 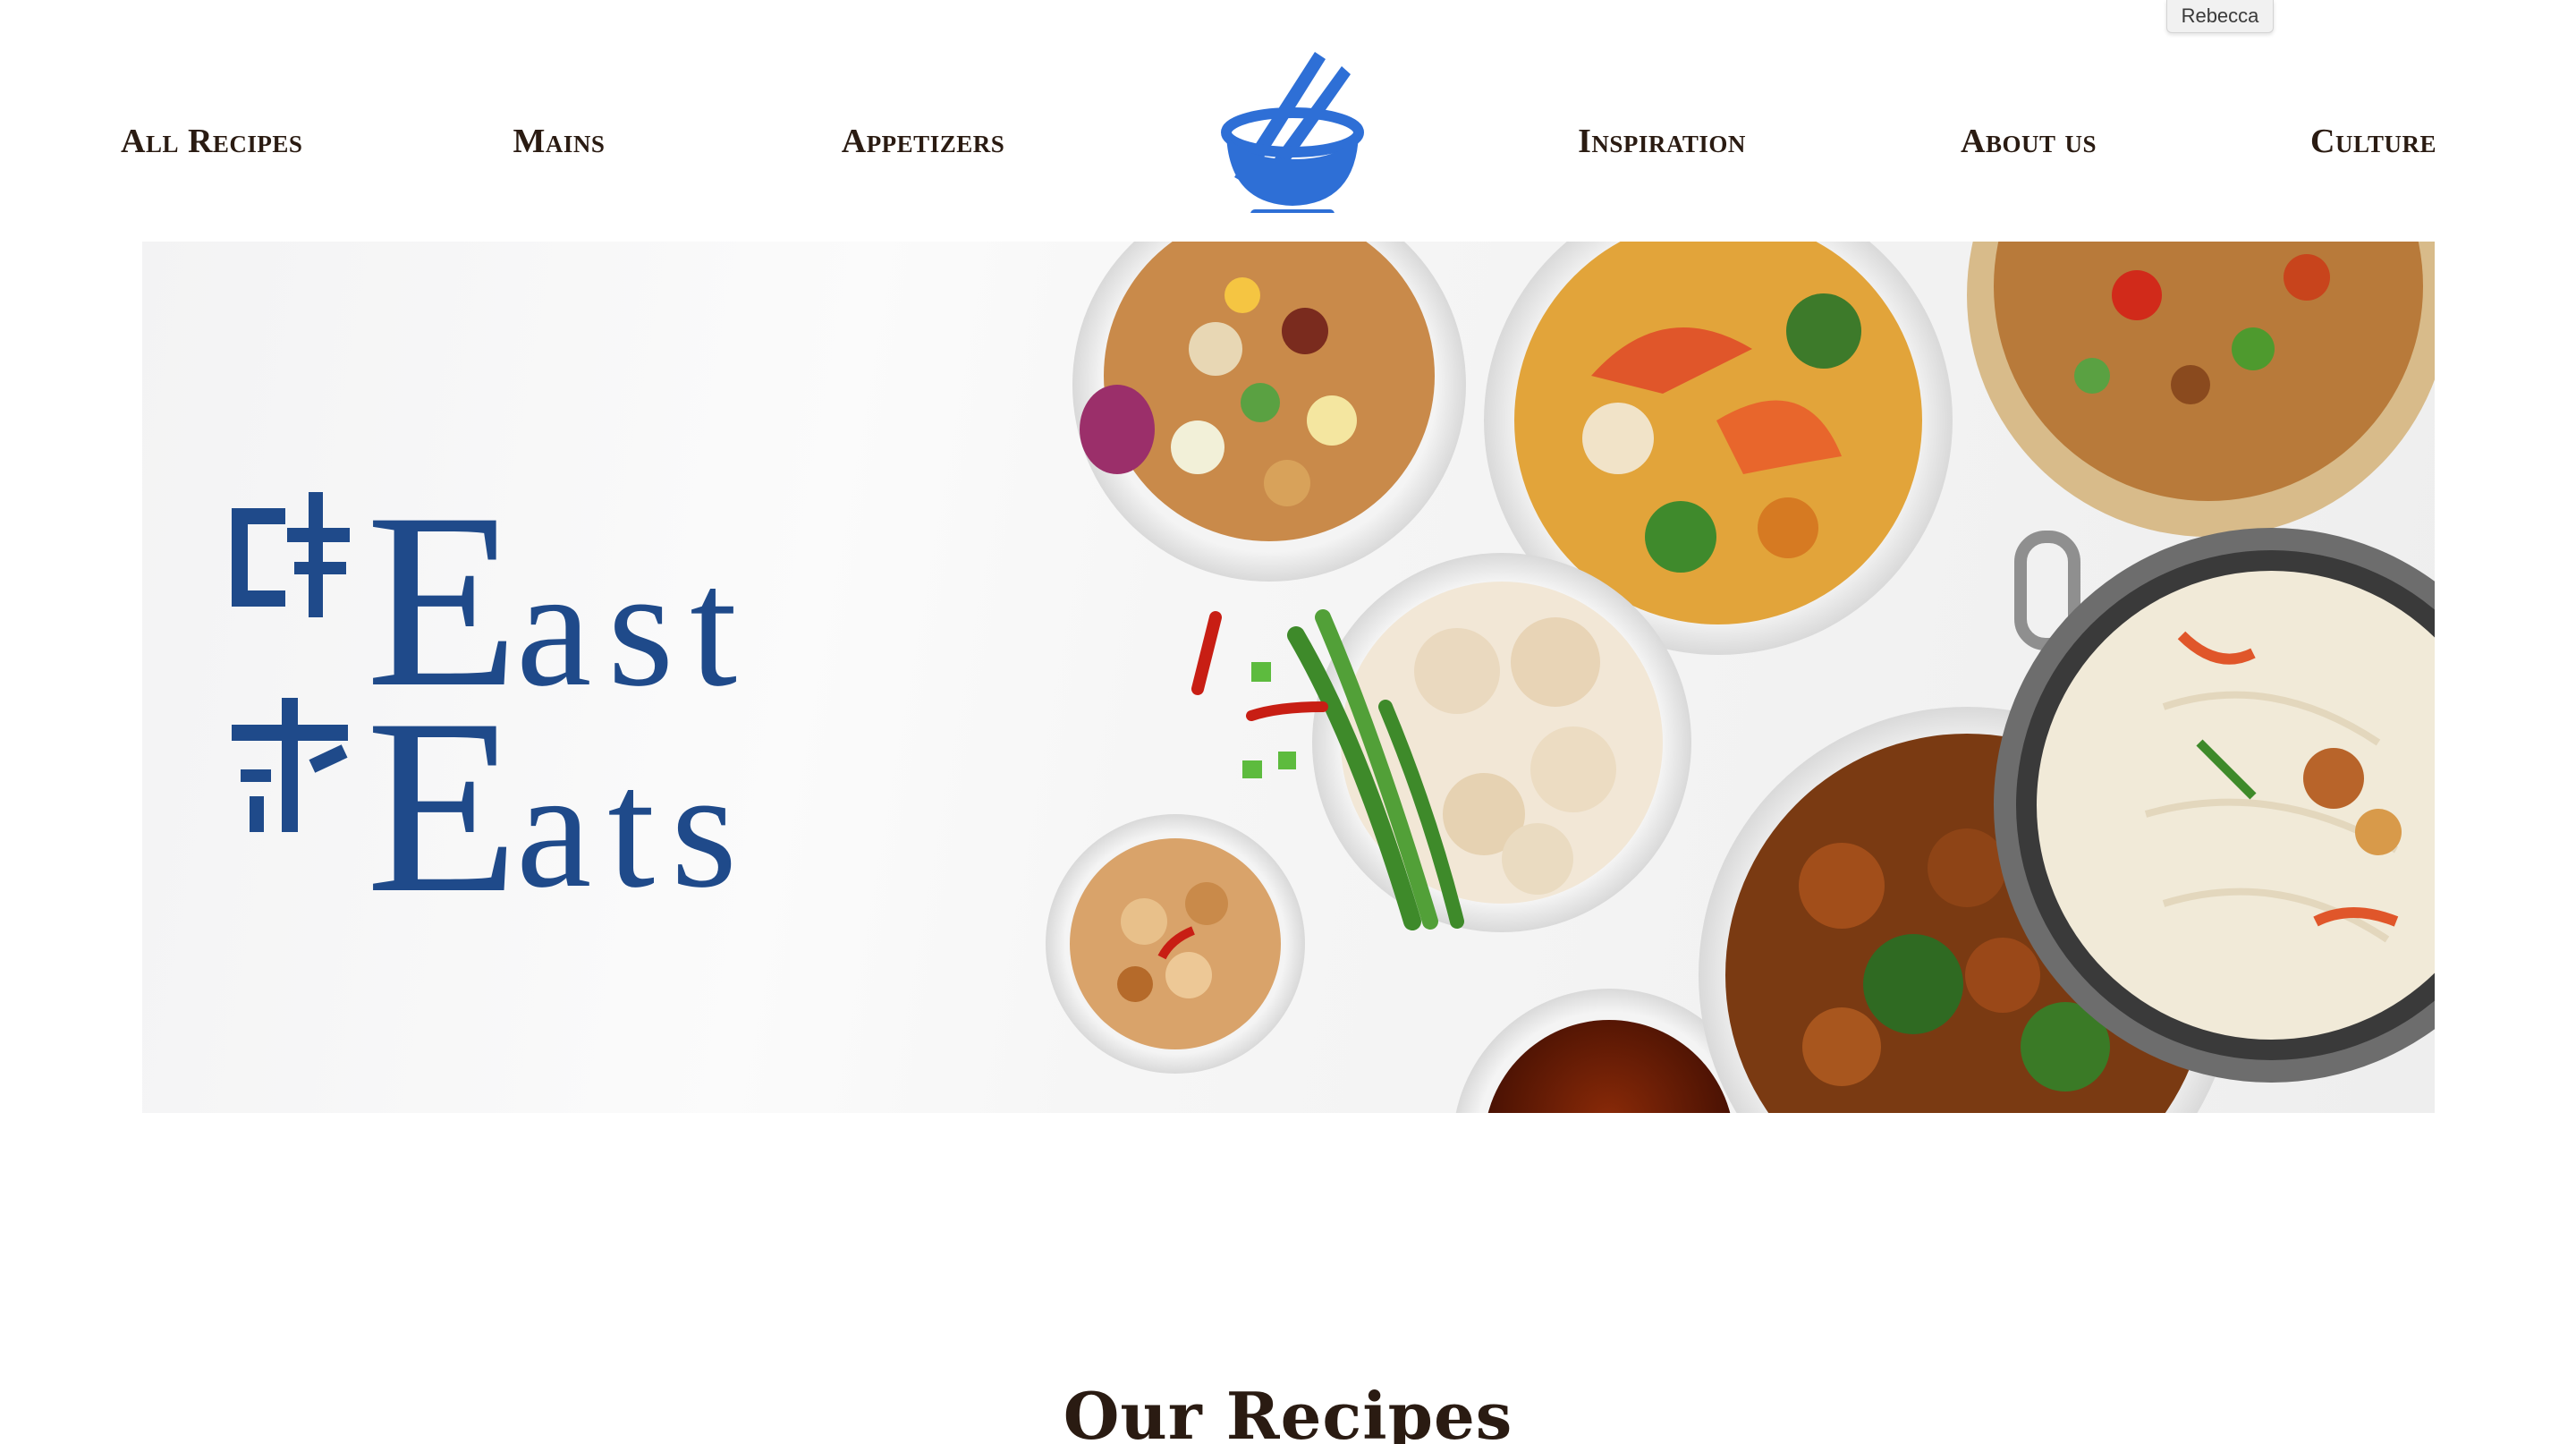 I want to click on nav-all-recipes: All Recipes, so click(x=211, y=141).